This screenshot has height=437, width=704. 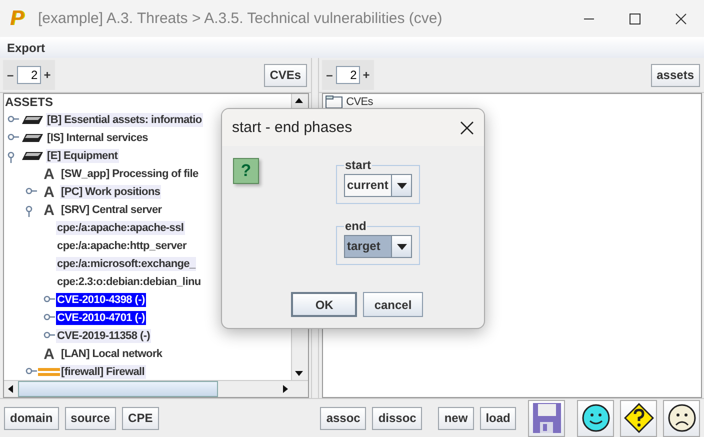 I want to click on tree-item: [firewall] Firewall, so click(x=103, y=372).